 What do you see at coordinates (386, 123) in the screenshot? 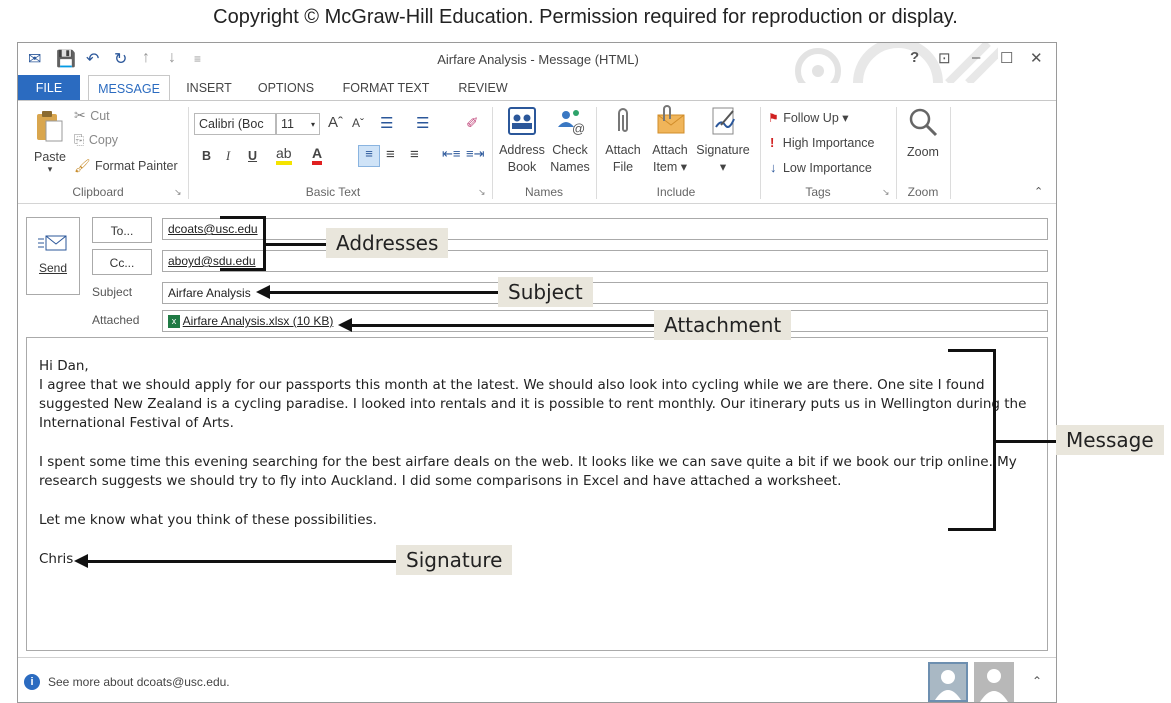
I see `bullets-icon: ☰` at bounding box center [386, 123].